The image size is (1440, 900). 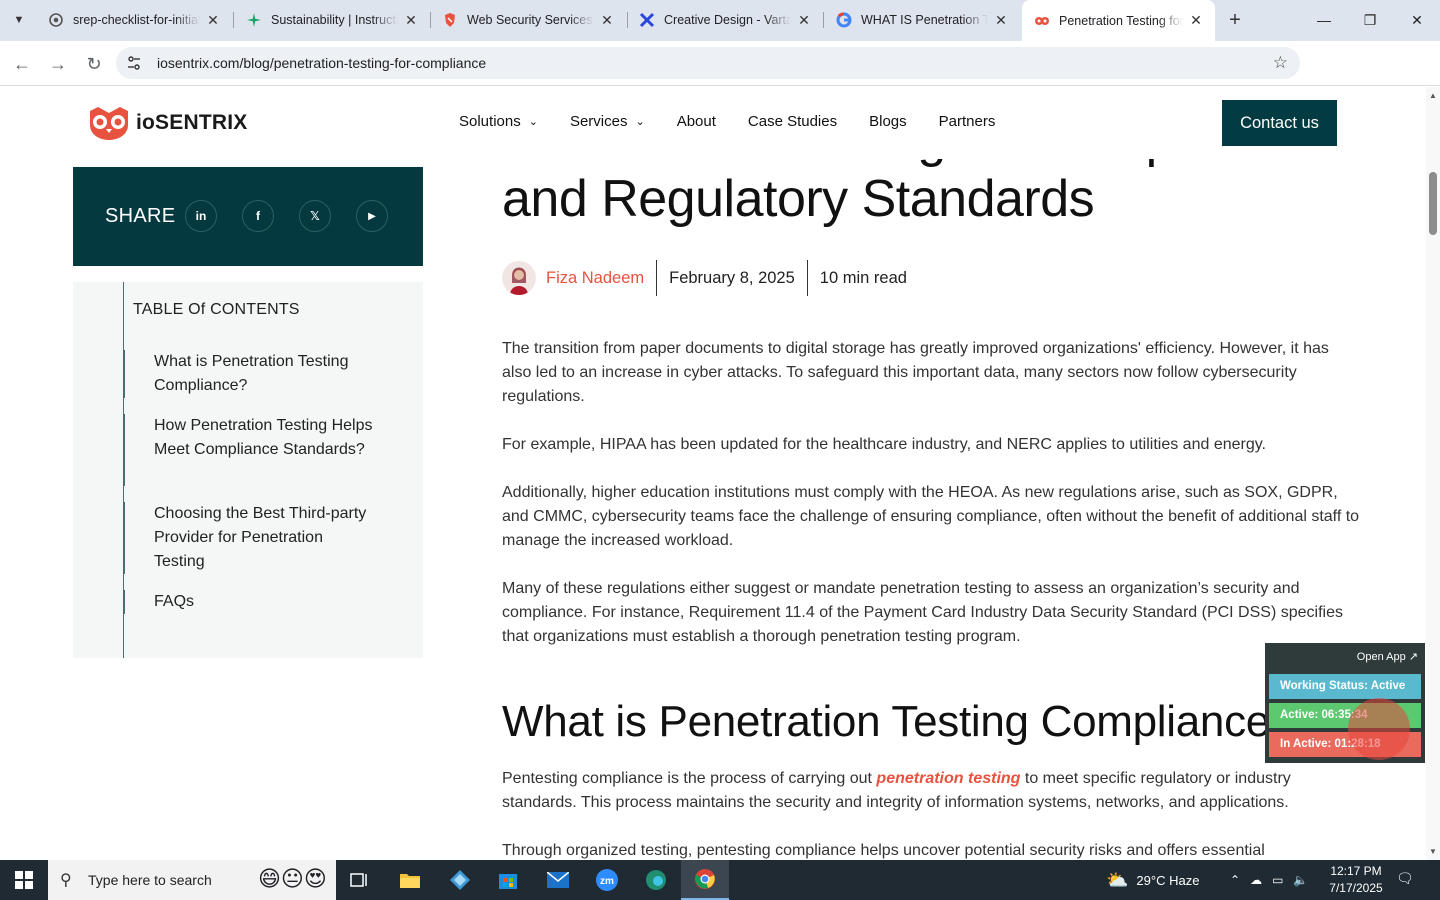 I want to click on mail-icon, so click(x=558, y=880).